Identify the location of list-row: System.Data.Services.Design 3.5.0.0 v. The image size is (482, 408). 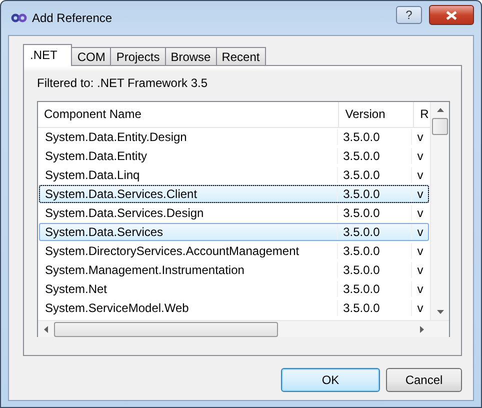
(234, 213).